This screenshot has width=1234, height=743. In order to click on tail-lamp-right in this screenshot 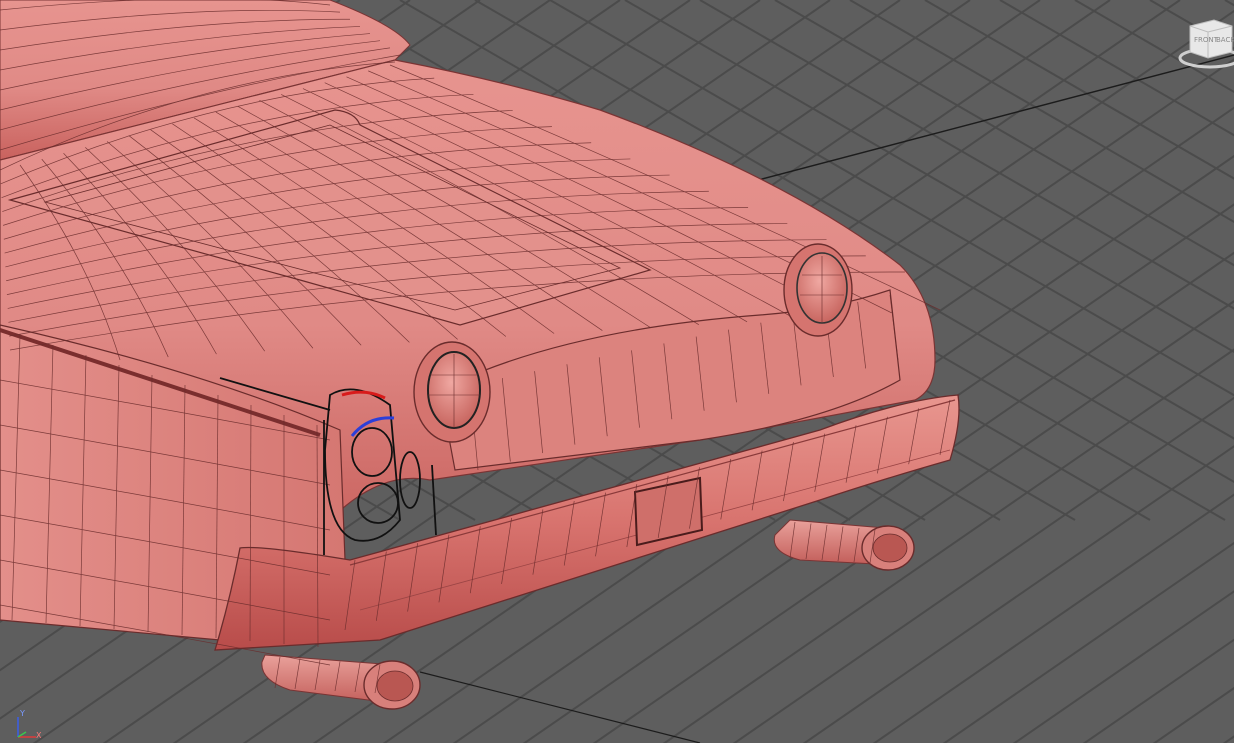, I will do `click(818, 290)`.